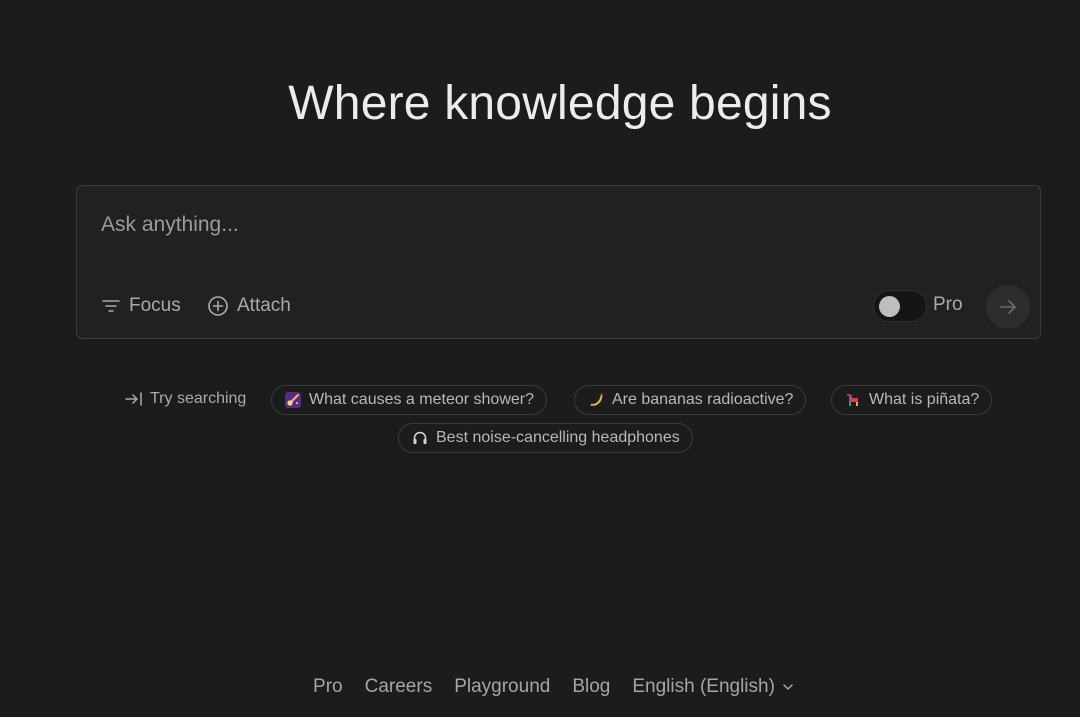  Describe the element at coordinates (502, 687) in the screenshot. I see `footer-link-playground: Playground` at that location.